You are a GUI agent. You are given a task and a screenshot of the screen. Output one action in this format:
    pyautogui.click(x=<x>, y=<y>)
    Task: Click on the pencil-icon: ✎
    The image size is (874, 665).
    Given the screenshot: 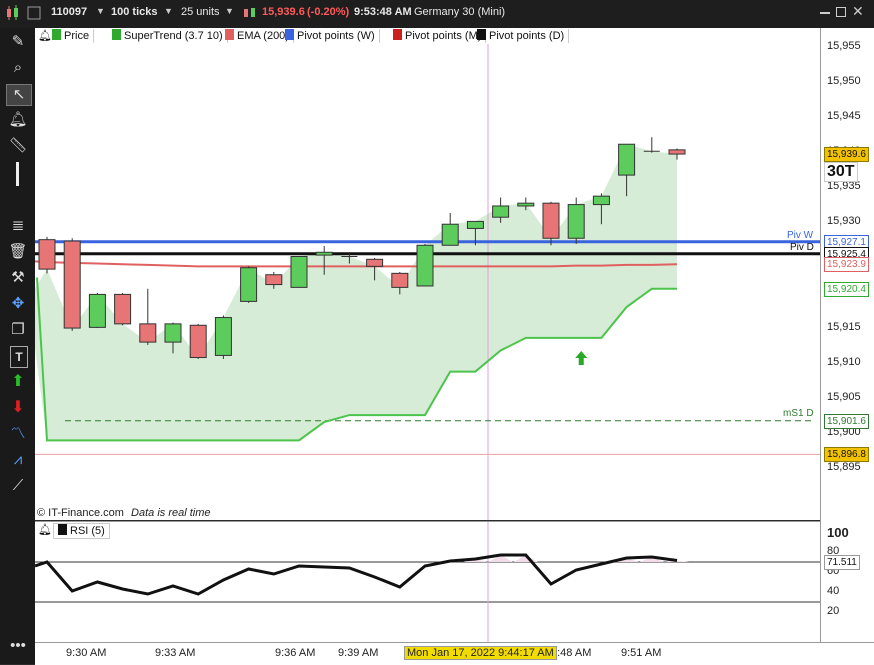 What is the action you would take?
    pyautogui.click(x=18, y=42)
    